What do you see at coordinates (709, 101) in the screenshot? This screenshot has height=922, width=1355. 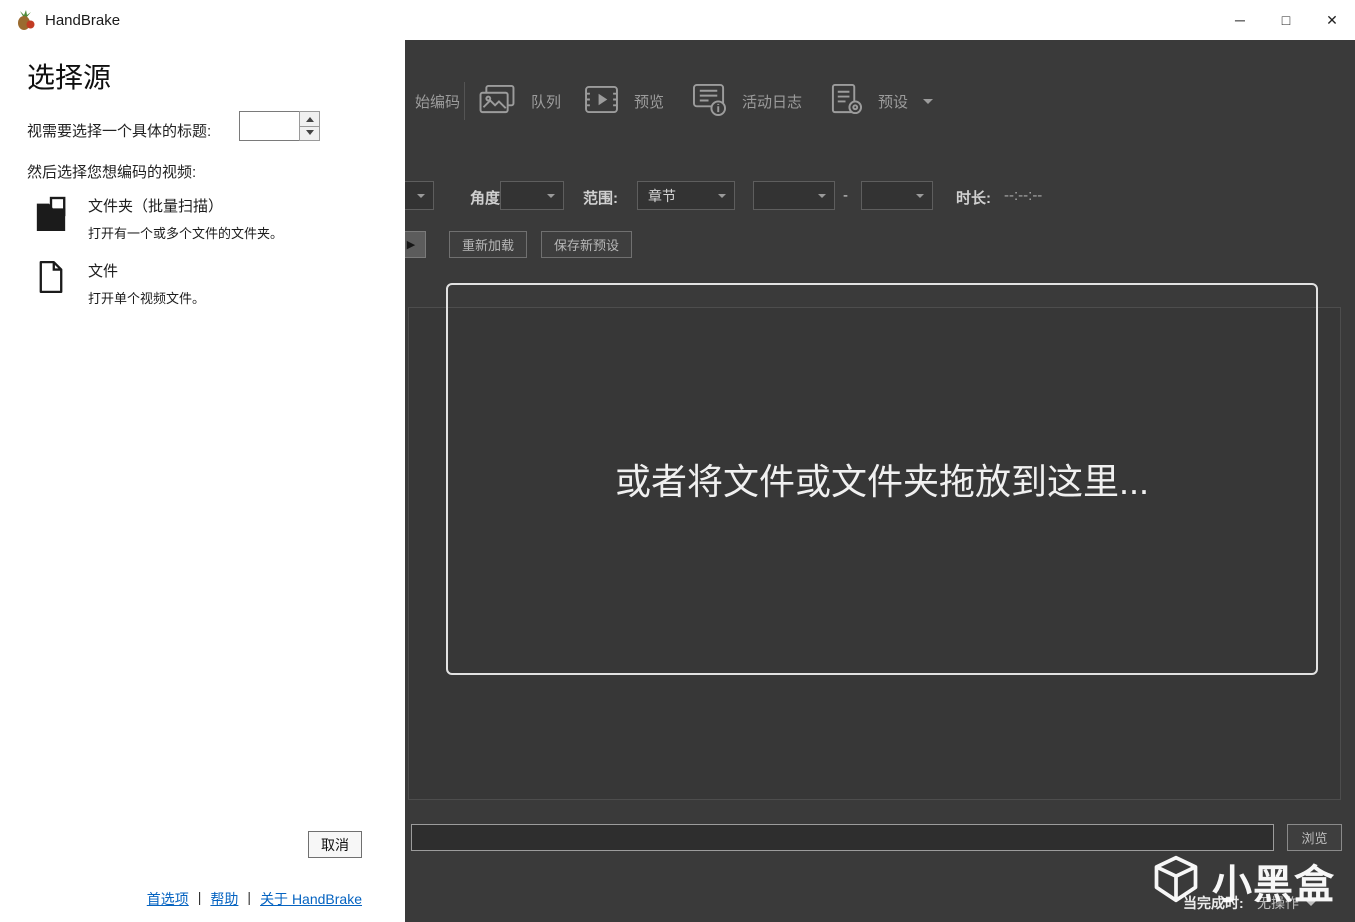 I see `activity-log-icon` at bounding box center [709, 101].